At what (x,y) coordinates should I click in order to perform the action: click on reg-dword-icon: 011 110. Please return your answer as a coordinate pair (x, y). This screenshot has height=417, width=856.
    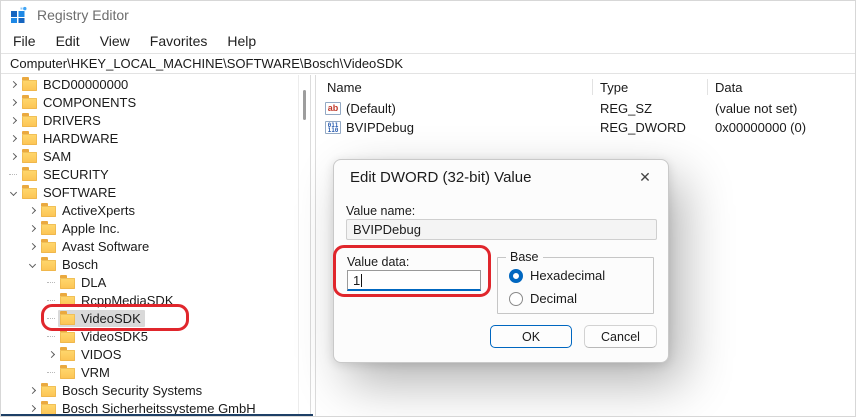
    Looking at the image, I should click on (333, 127).